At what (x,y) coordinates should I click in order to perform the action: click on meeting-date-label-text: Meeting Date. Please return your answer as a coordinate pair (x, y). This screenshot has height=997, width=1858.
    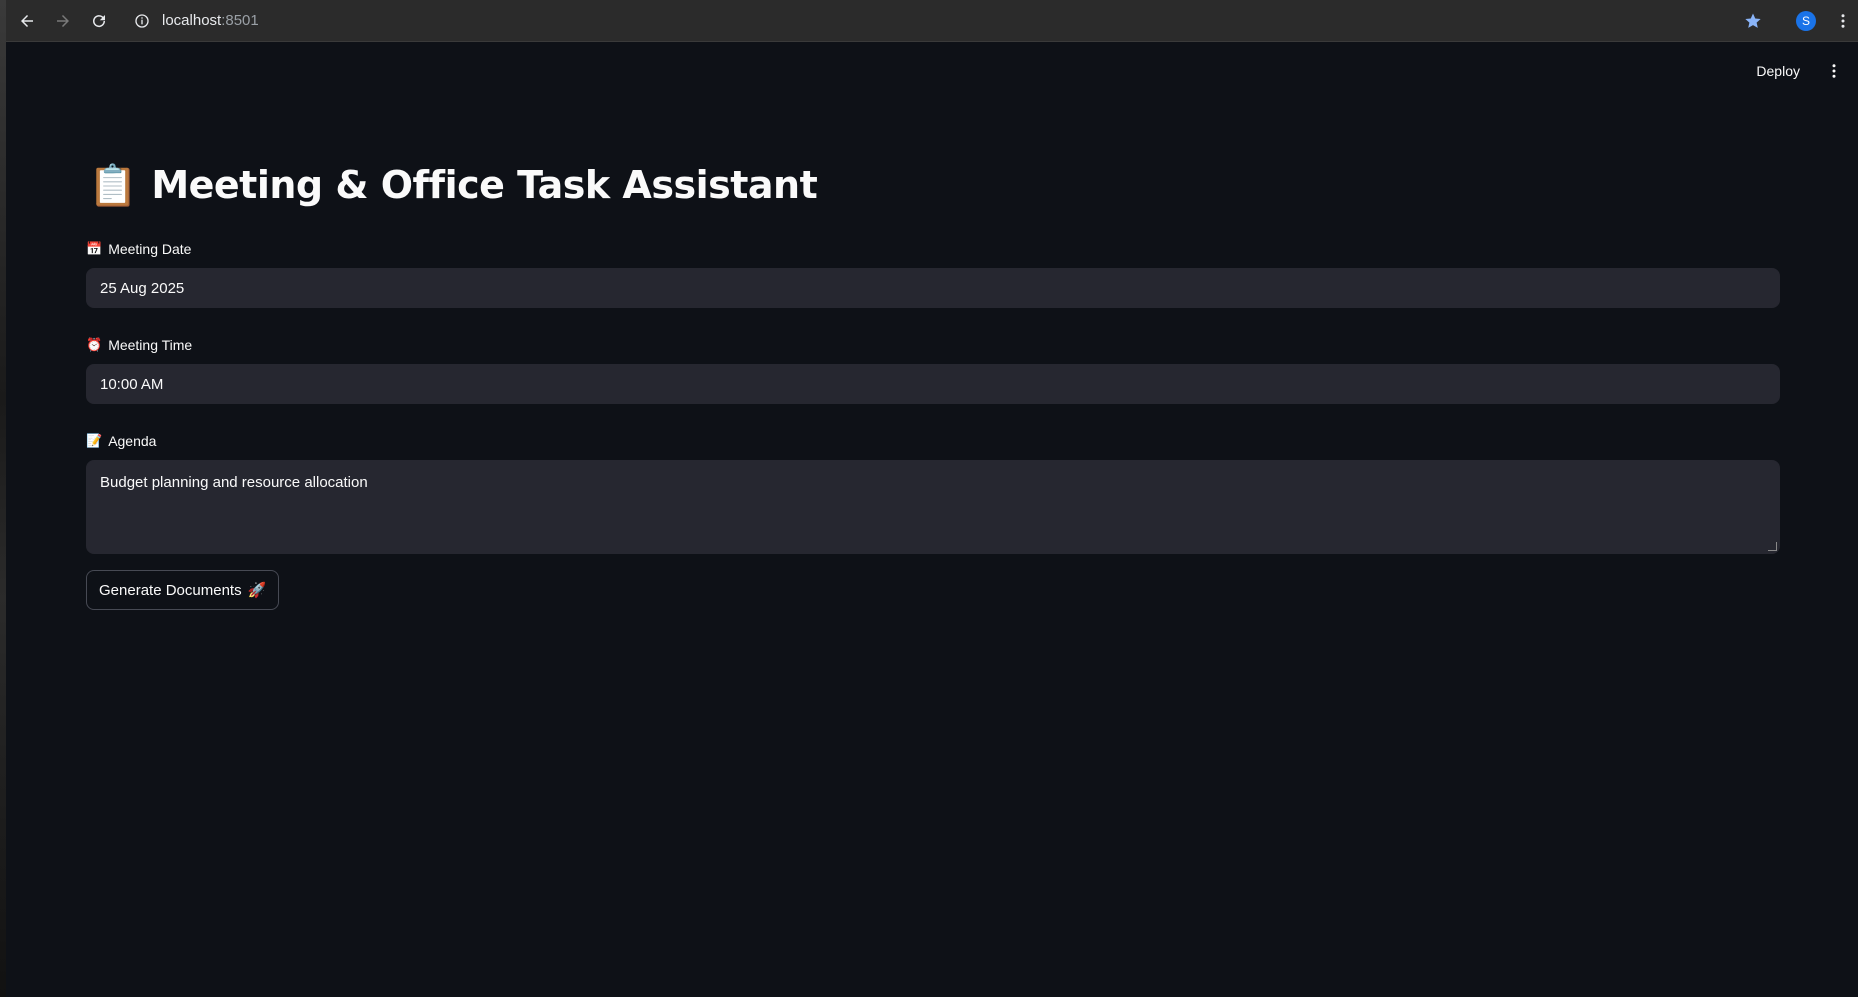
    Looking at the image, I should click on (150, 249).